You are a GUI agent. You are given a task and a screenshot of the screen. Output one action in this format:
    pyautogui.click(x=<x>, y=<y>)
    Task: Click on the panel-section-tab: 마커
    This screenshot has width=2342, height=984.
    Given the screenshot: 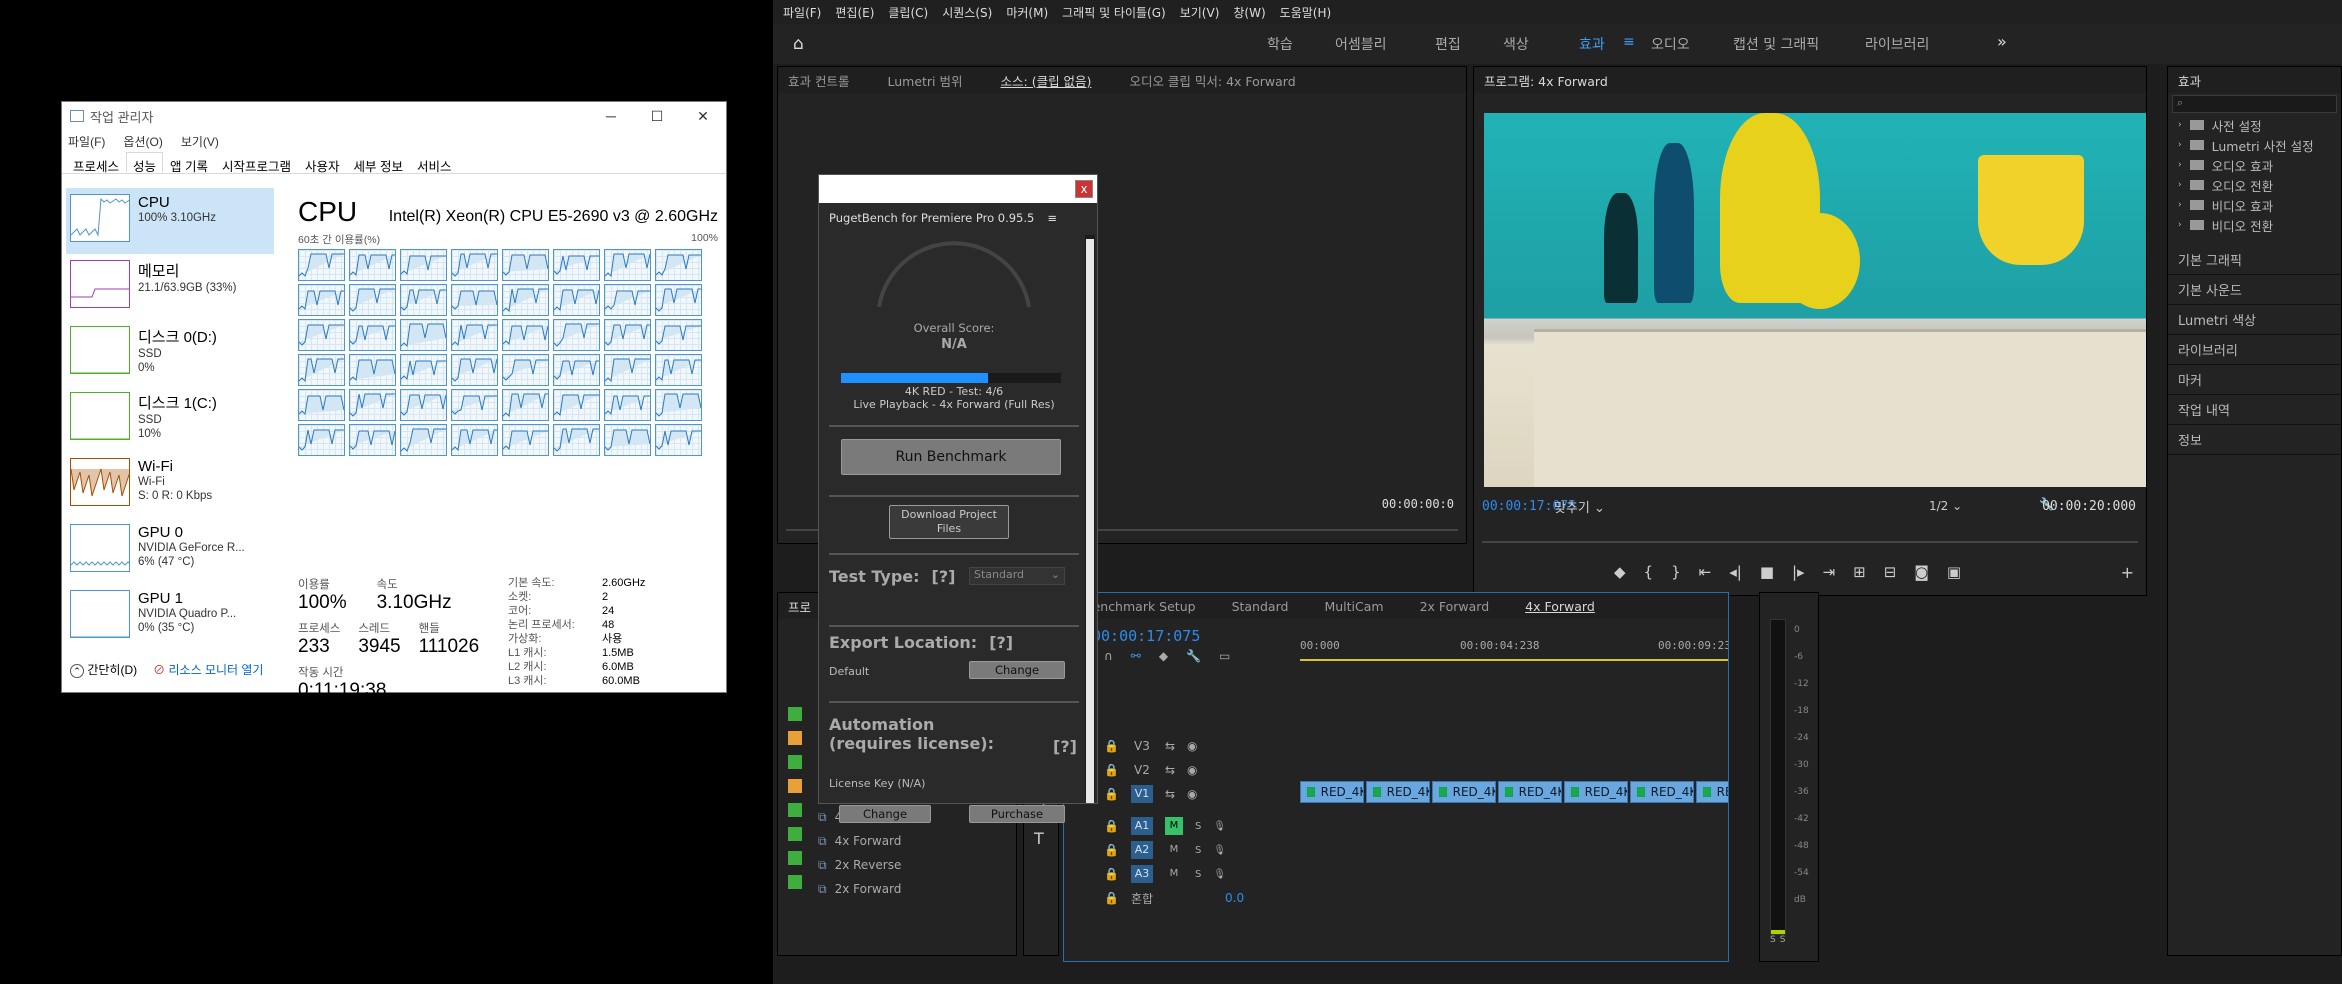 What is the action you would take?
    pyautogui.click(x=2254, y=380)
    